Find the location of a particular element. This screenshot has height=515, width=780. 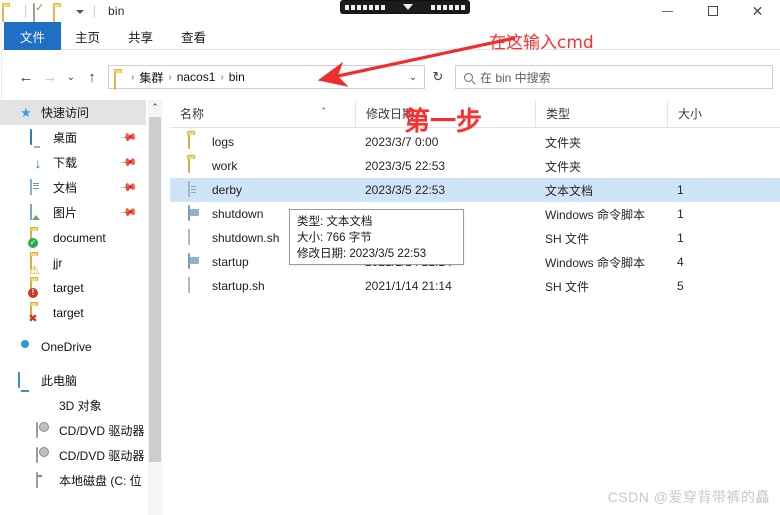

new-folder-icon is located at coordinates (61, 13).